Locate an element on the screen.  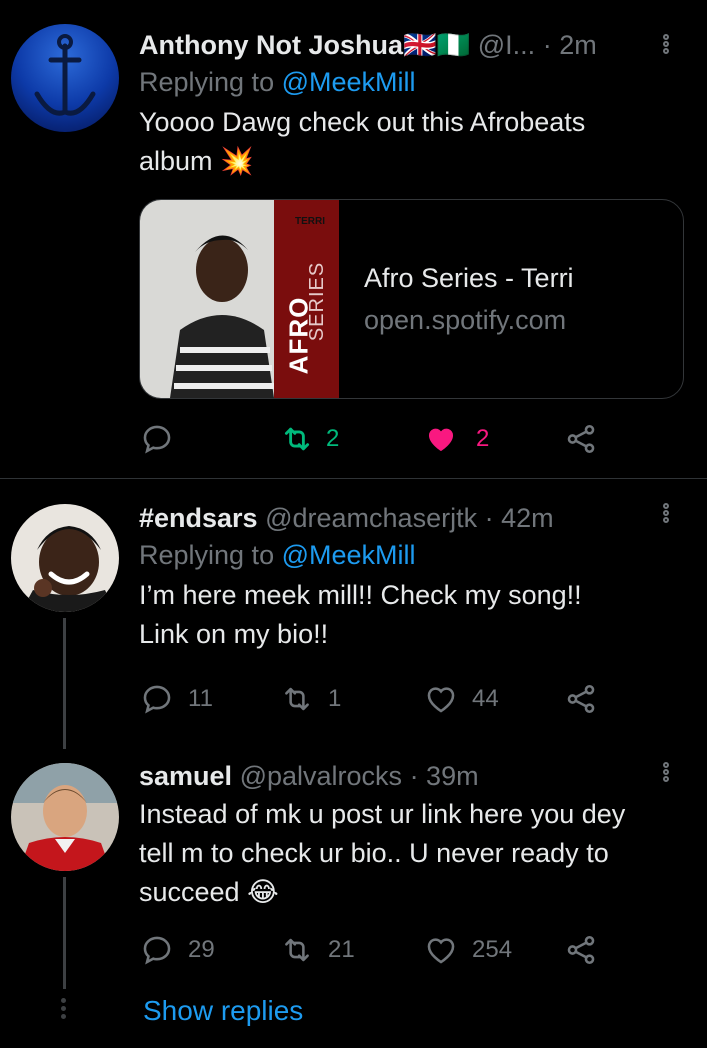
like-count: 254 is located at coordinates (492, 949).